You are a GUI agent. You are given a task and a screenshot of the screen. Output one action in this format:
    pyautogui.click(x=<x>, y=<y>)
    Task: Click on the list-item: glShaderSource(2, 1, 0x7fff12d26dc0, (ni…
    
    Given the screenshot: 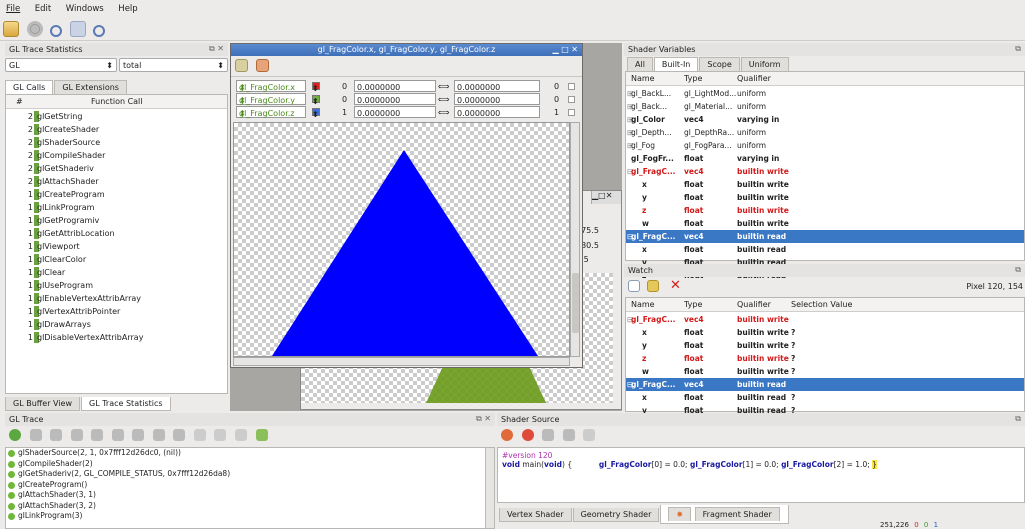 What is the action you would take?
    pyautogui.click(x=250, y=453)
    